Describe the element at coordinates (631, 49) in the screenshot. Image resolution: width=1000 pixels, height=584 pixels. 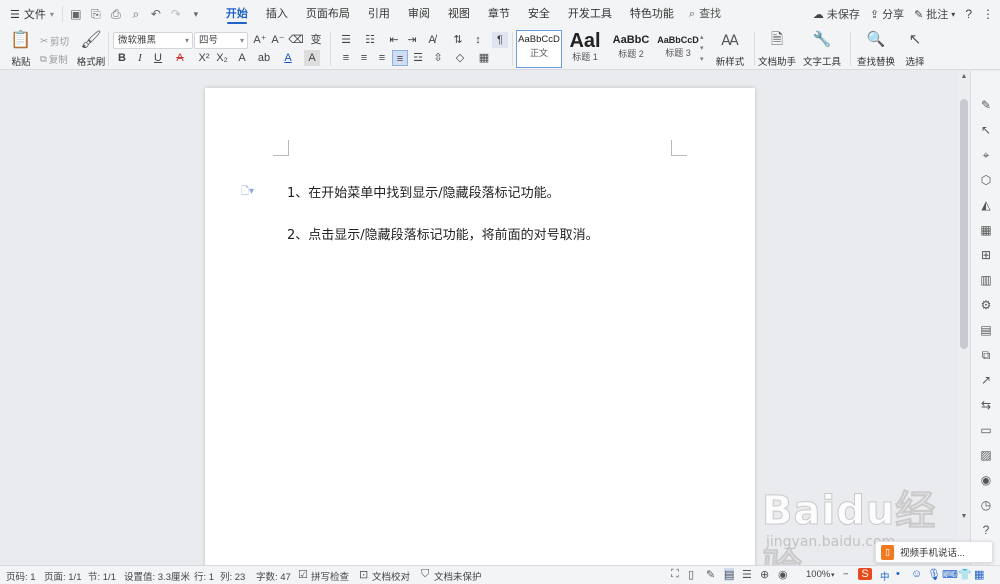
I see `style-heading-2: AaBbC 标题 2` at that location.